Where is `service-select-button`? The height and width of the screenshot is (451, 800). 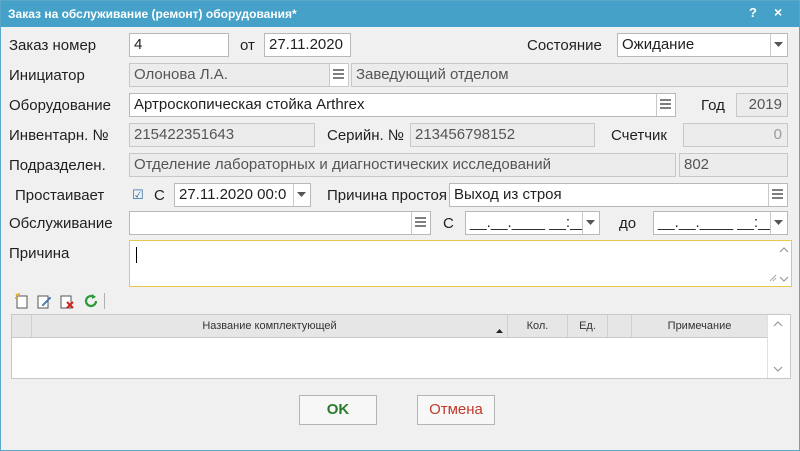
service-select-button is located at coordinates (420, 223).